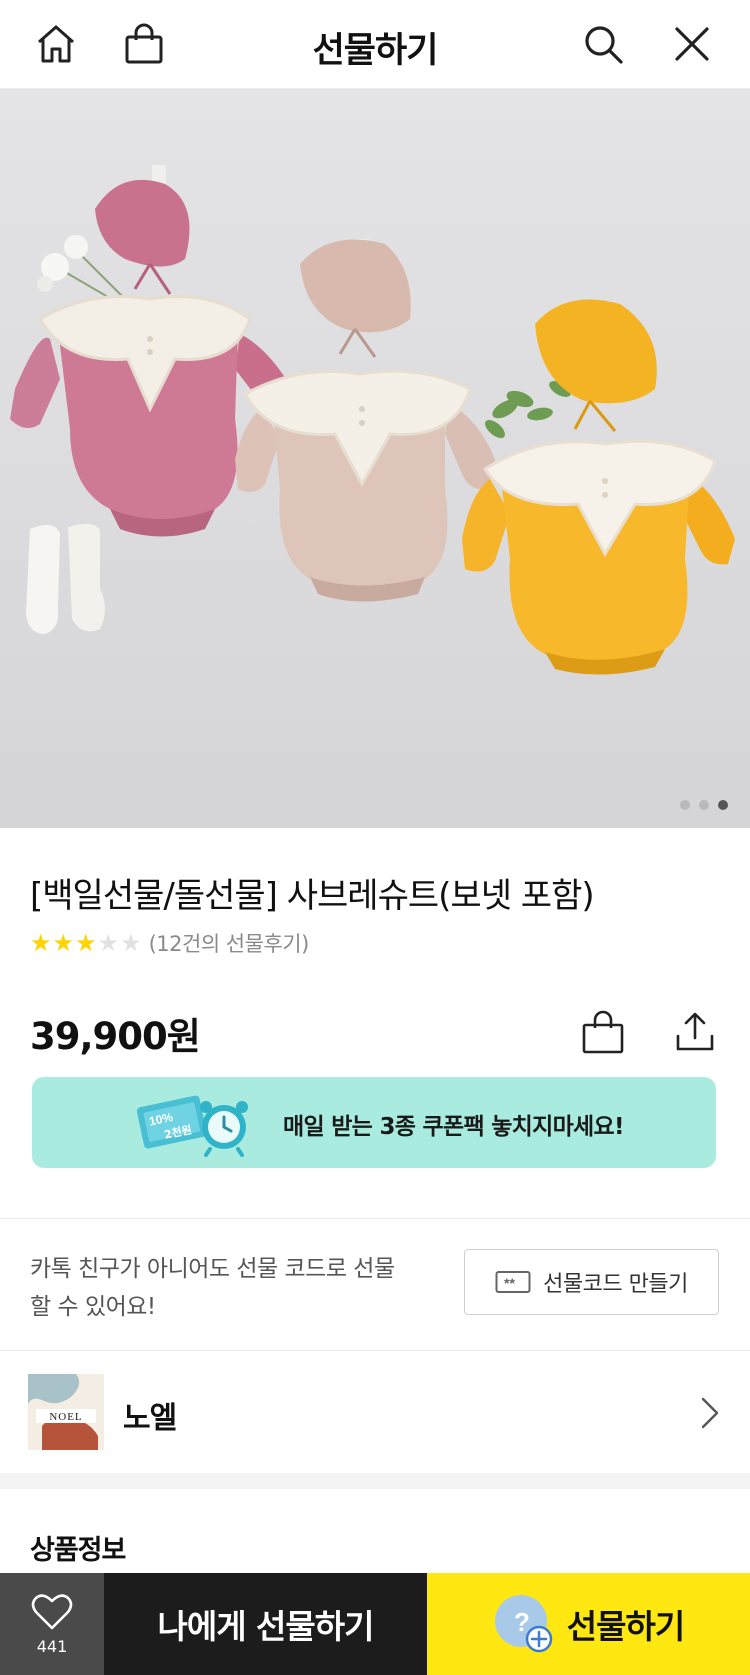 Image resolution: width=750 pixels, height=1675 pixels. Describe the element at coordinates (312, 896) in the screenshot. I see `product-title: [백일선물/돌선물] 사브레슈트(보넷 포함)` at that location.